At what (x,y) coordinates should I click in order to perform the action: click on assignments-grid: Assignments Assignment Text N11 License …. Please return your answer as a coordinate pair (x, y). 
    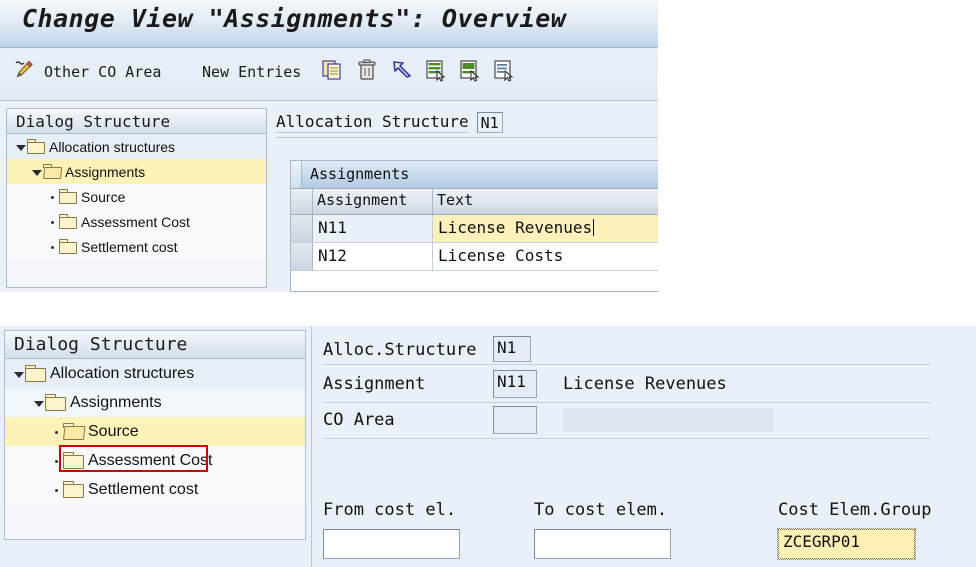
    Looking at the image, I should click on (474, 226).